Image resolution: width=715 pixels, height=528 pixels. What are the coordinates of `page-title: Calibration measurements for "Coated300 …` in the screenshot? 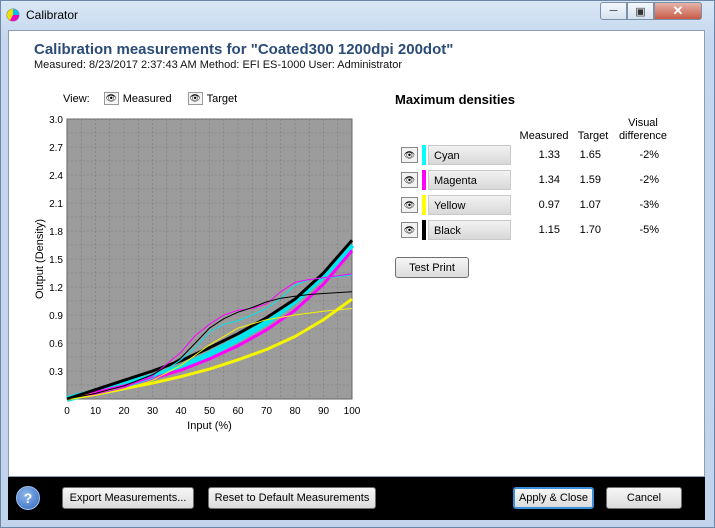 It's located at (244, 49).